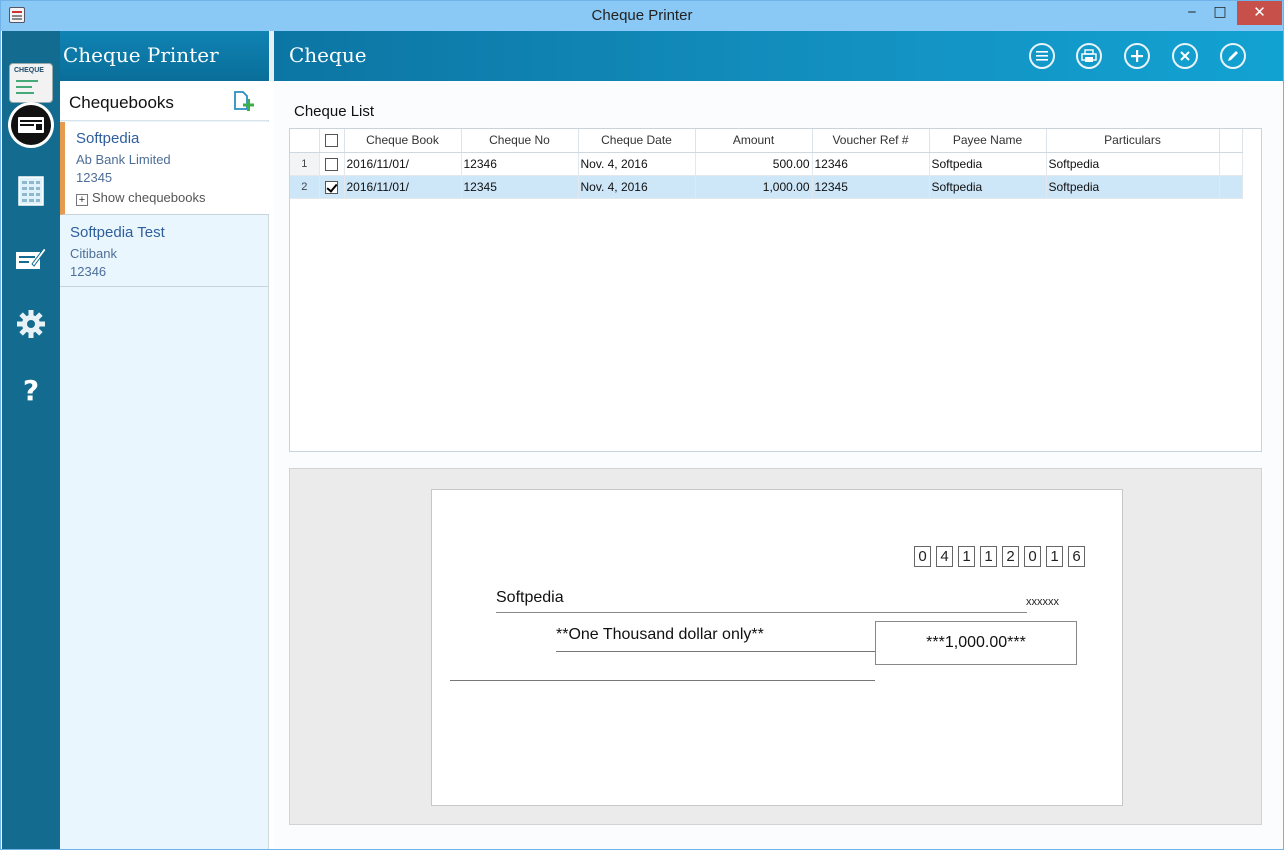 This screenshot has height=850, width=1284. I want to click on rail-item-chequebooks, so click(31, 125).